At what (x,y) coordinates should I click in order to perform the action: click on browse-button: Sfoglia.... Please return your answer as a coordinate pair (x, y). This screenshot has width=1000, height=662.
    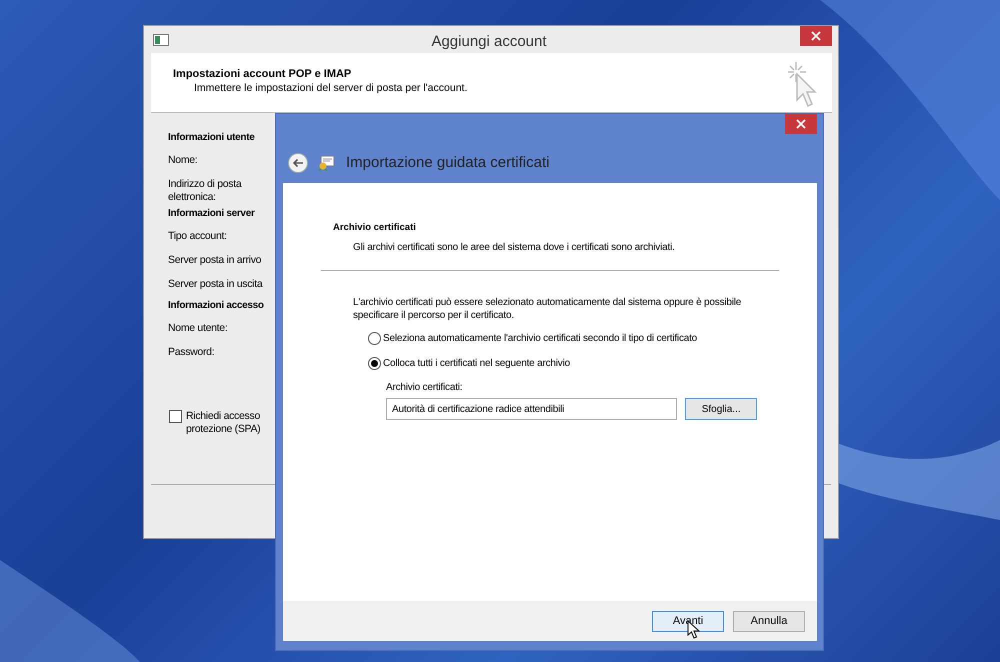
    Looking at the image, I should click on (721, 409).